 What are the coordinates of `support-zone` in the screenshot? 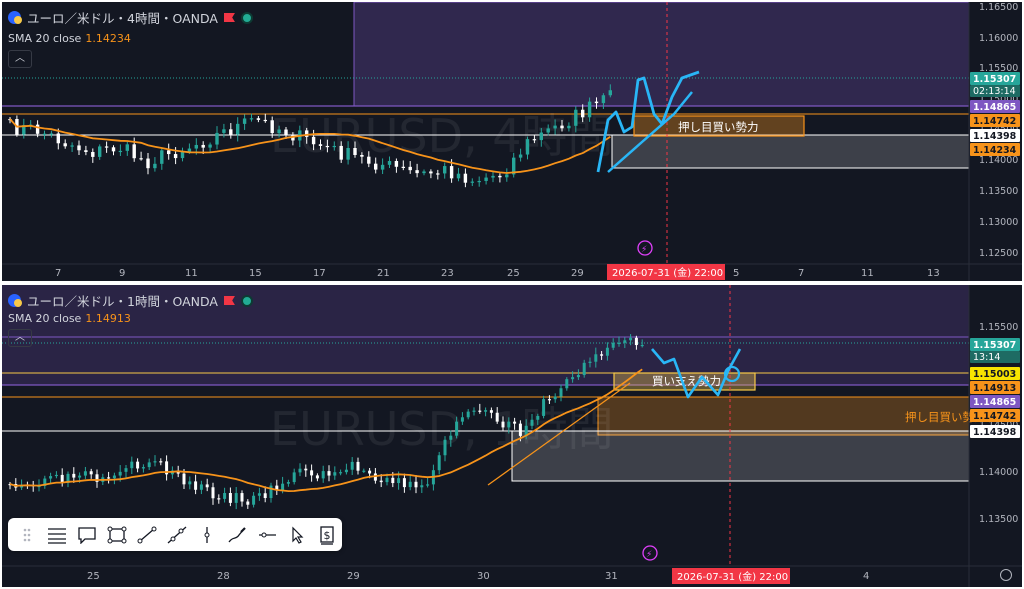 It's located at (790, 151).